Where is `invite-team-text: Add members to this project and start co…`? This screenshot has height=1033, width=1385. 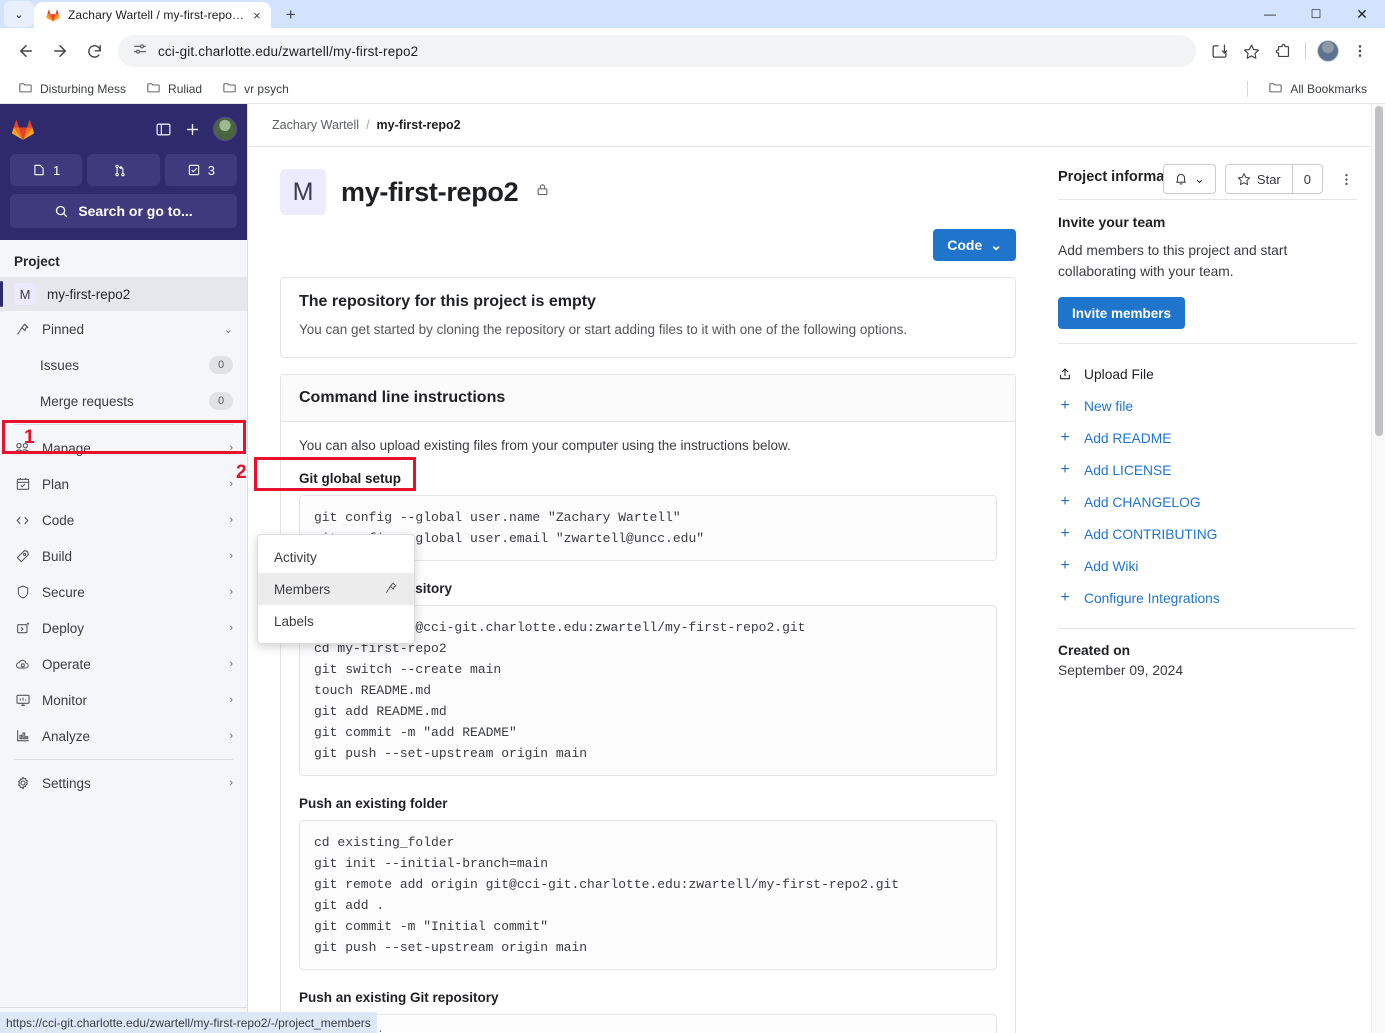 invite-team-text: Add members to this project and start co… is located at coordinates (1173, 261).